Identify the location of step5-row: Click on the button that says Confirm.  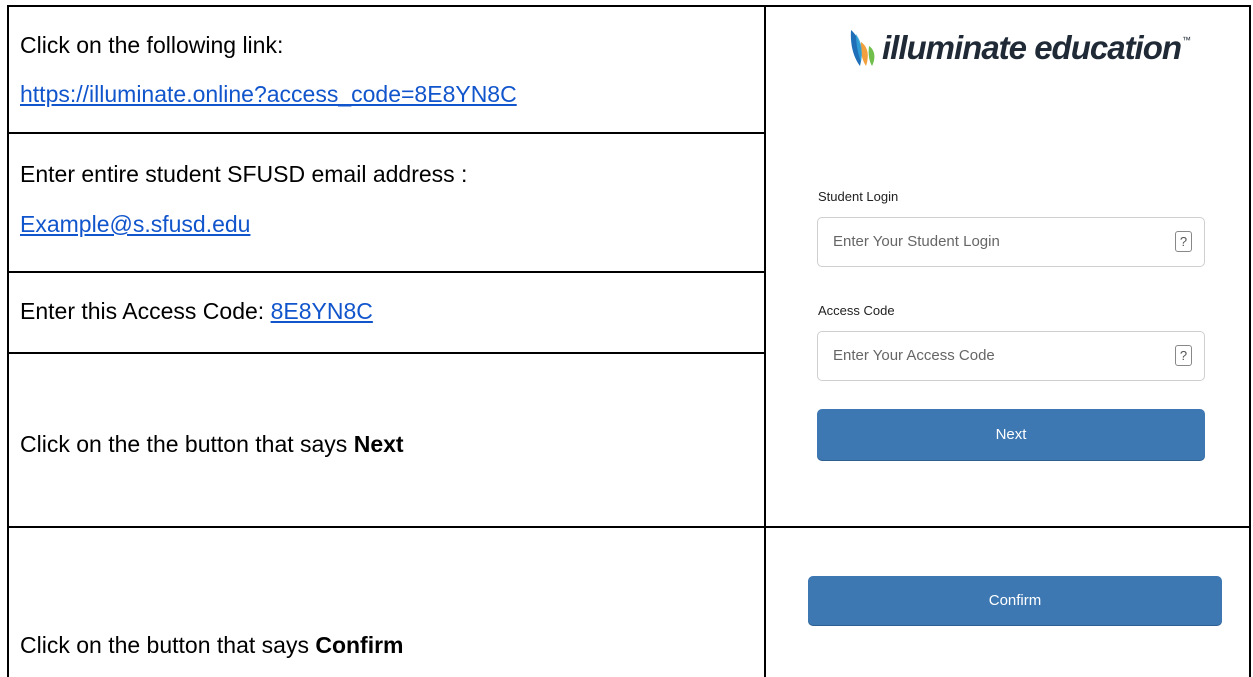
(212, 645).